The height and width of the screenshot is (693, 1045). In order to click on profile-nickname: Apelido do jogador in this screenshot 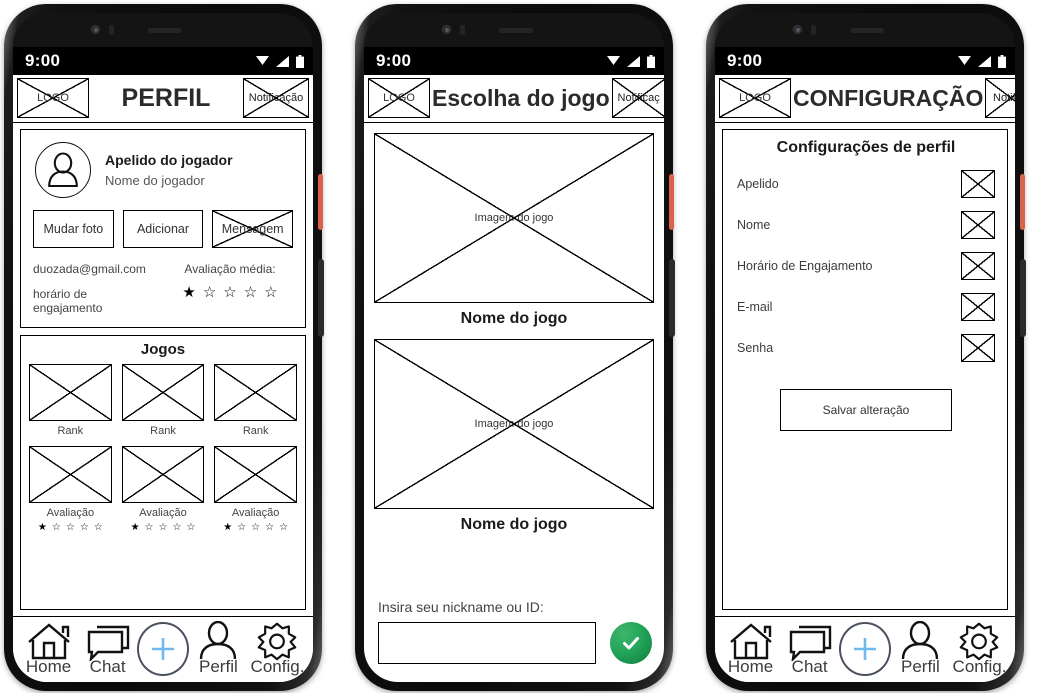, I will do `click(169, 160)`.